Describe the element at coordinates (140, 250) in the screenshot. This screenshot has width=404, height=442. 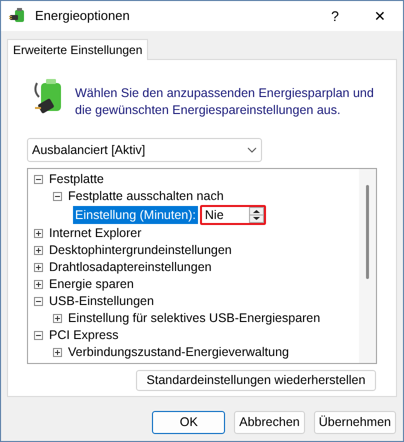
I see `tree-item: Desktophintergrundeinstellungen` at that location.